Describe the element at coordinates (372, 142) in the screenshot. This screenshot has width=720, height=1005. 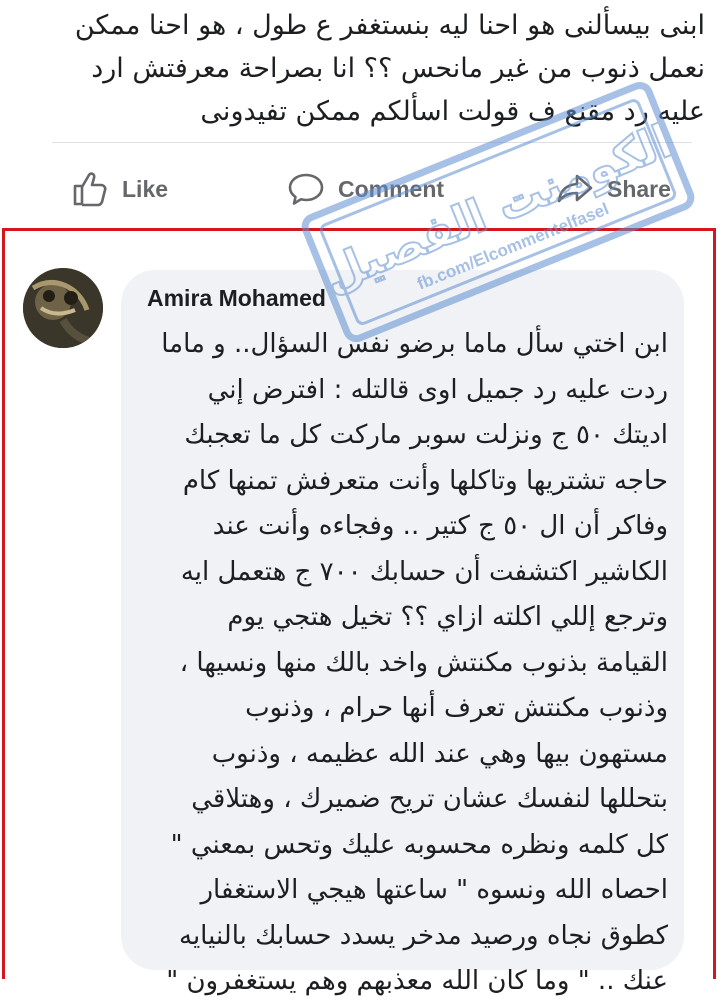
I see `divider` at that location.